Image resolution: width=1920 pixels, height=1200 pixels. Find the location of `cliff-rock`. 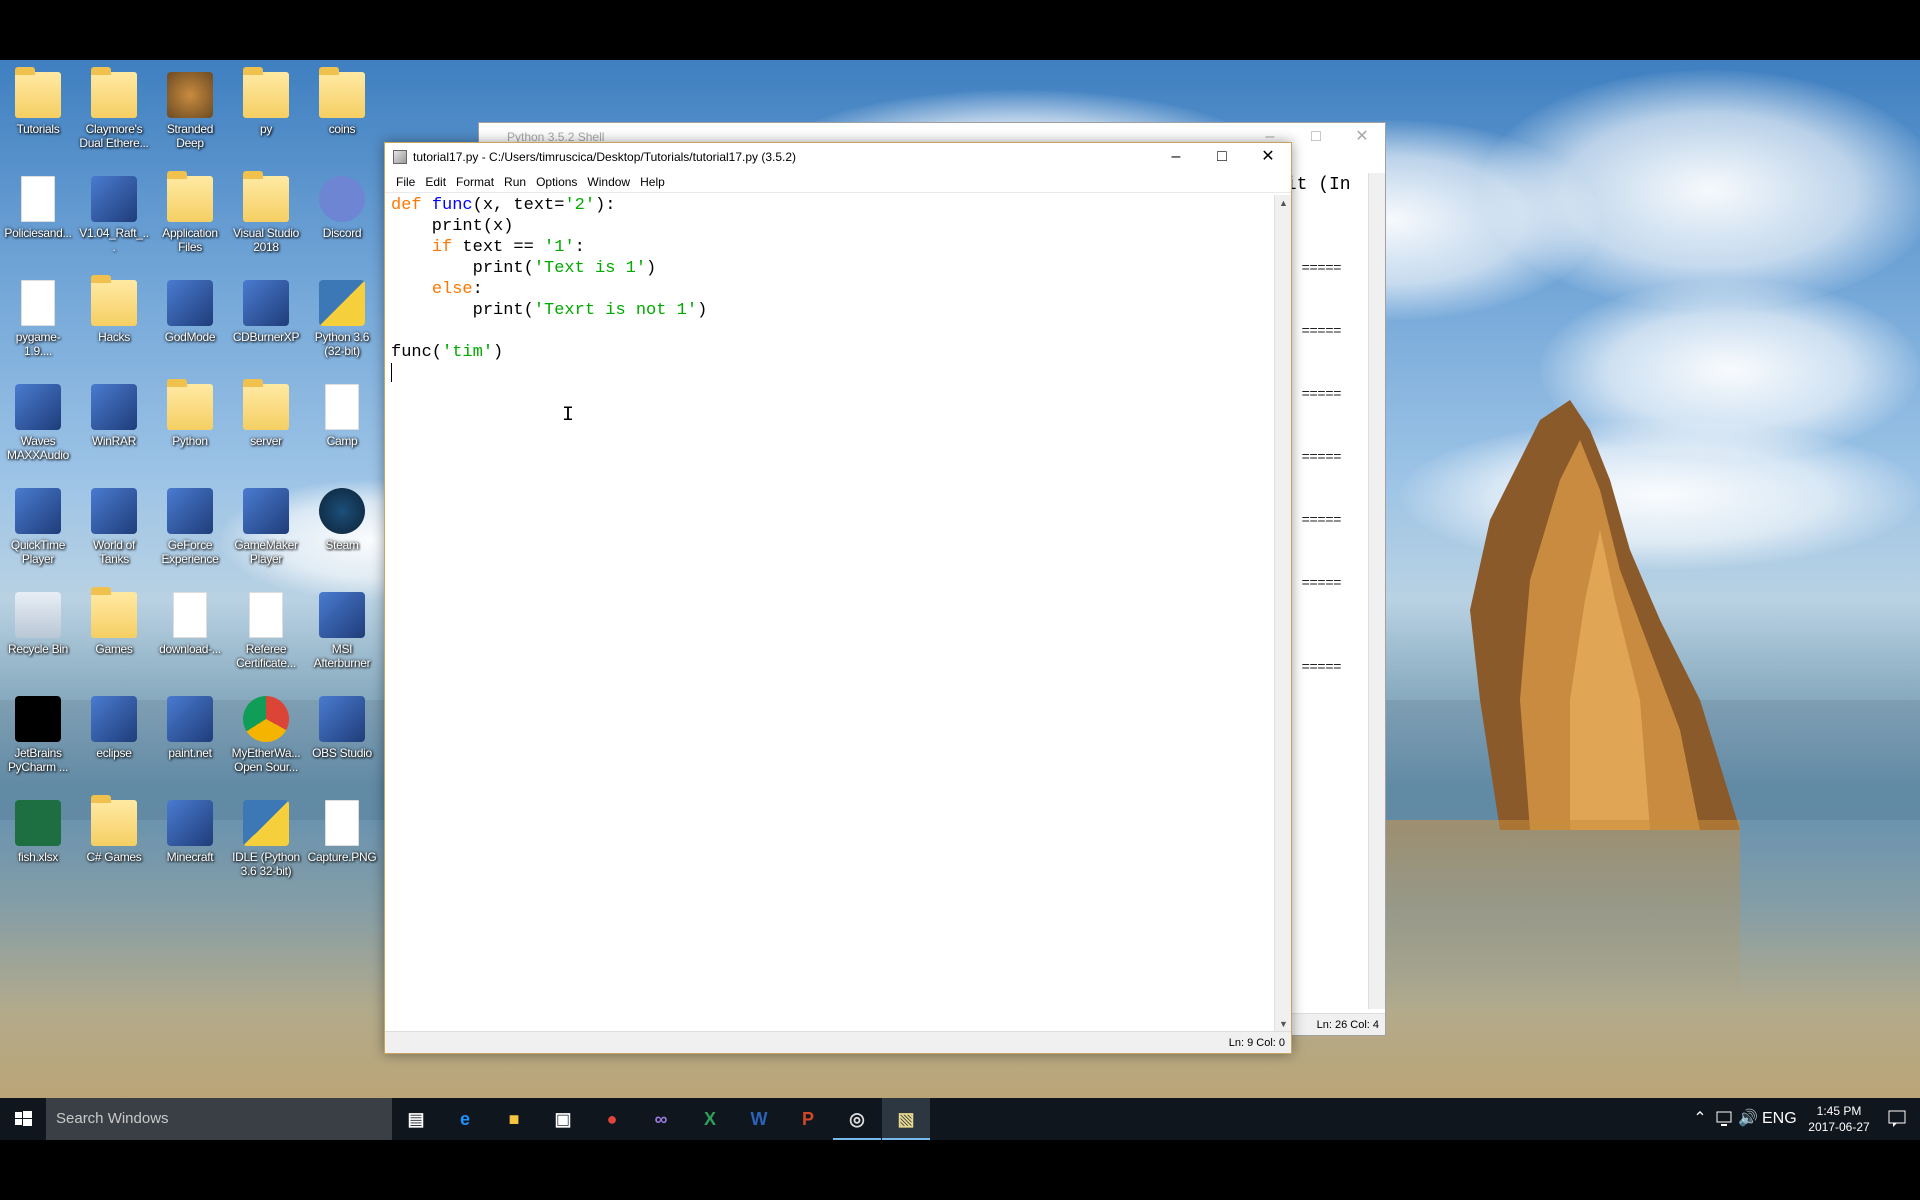

cliff-rock is located at coordinates (1605, 615).